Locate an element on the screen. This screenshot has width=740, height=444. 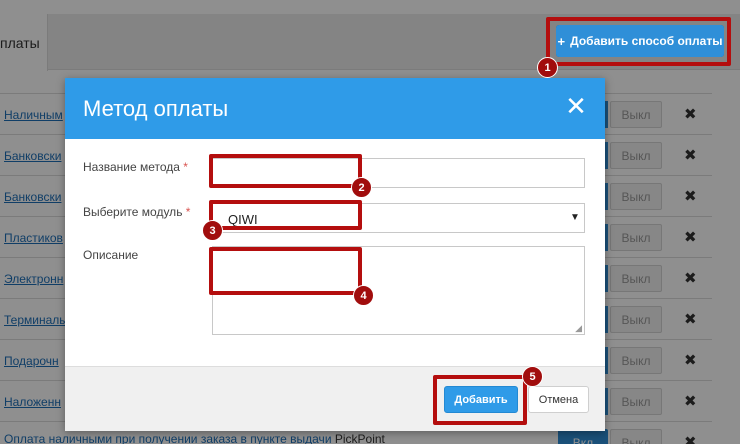
highlight-box-module is located at coordinates (285, 215).